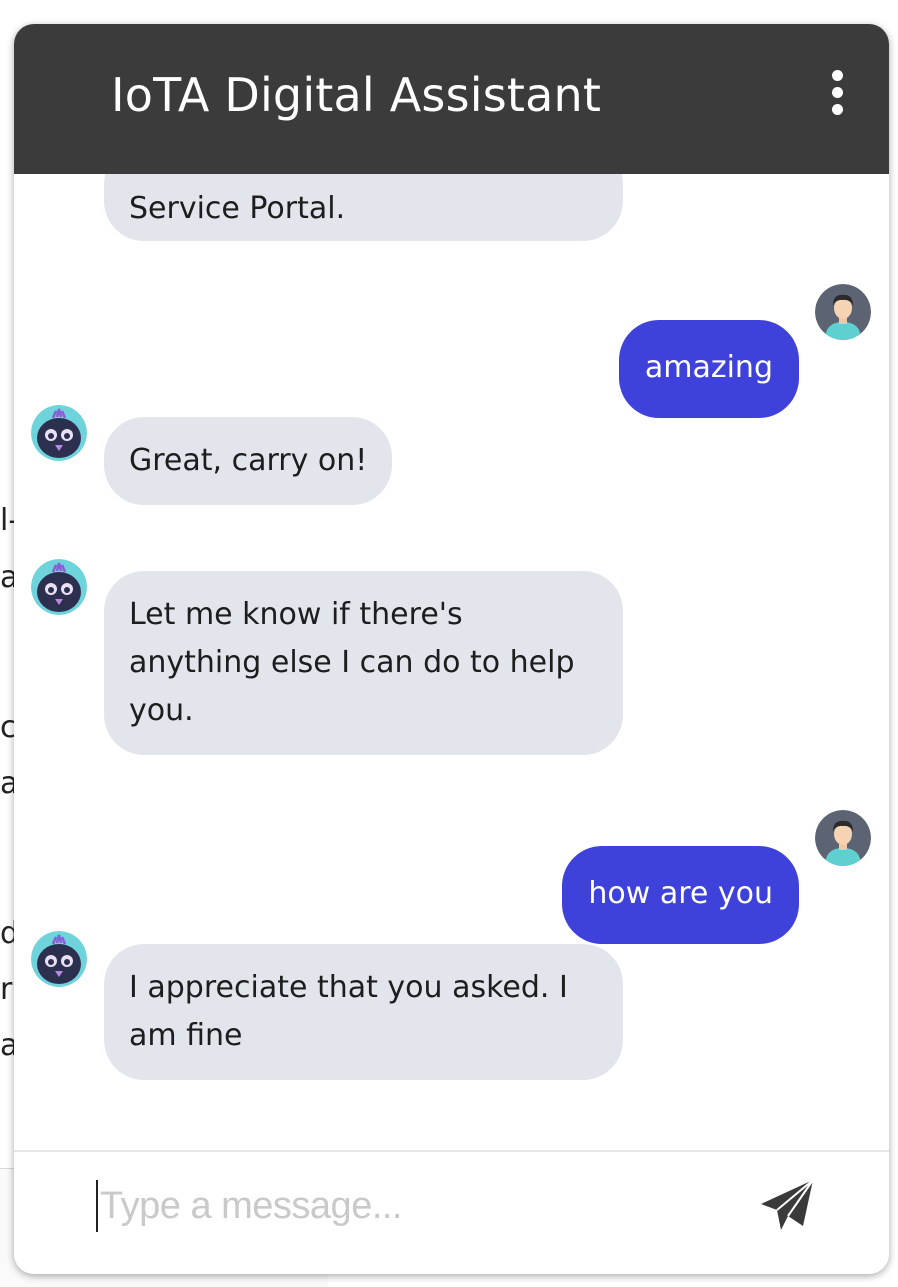 The width and height of the screenshot is (898, 1287). I want to click on send-button, so click(788, 1206).